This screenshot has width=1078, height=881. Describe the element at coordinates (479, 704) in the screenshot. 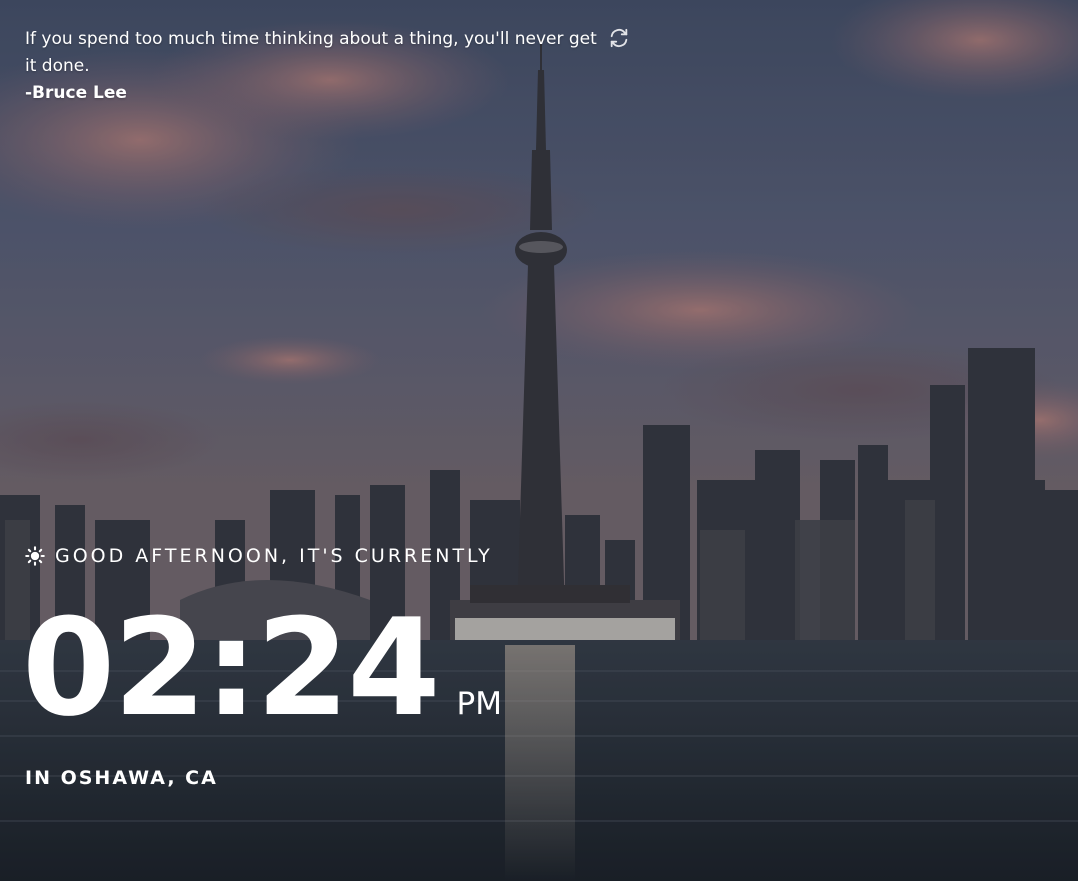

I see `clock-meridiem: PM` at that location.